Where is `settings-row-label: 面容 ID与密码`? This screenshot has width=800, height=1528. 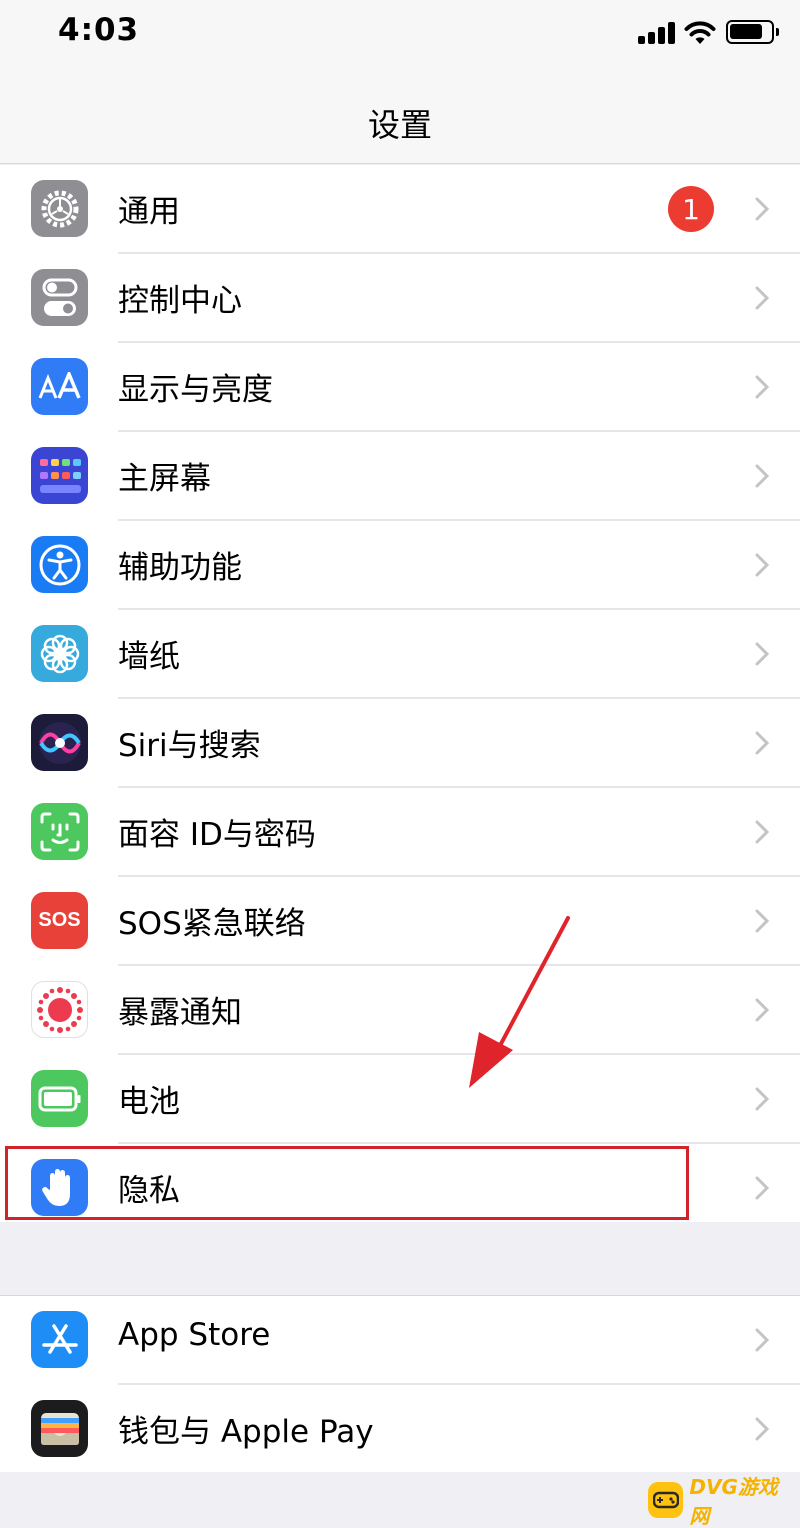 settings-row-label: 面容 ID与密码 is located at coordinates (217, 835).